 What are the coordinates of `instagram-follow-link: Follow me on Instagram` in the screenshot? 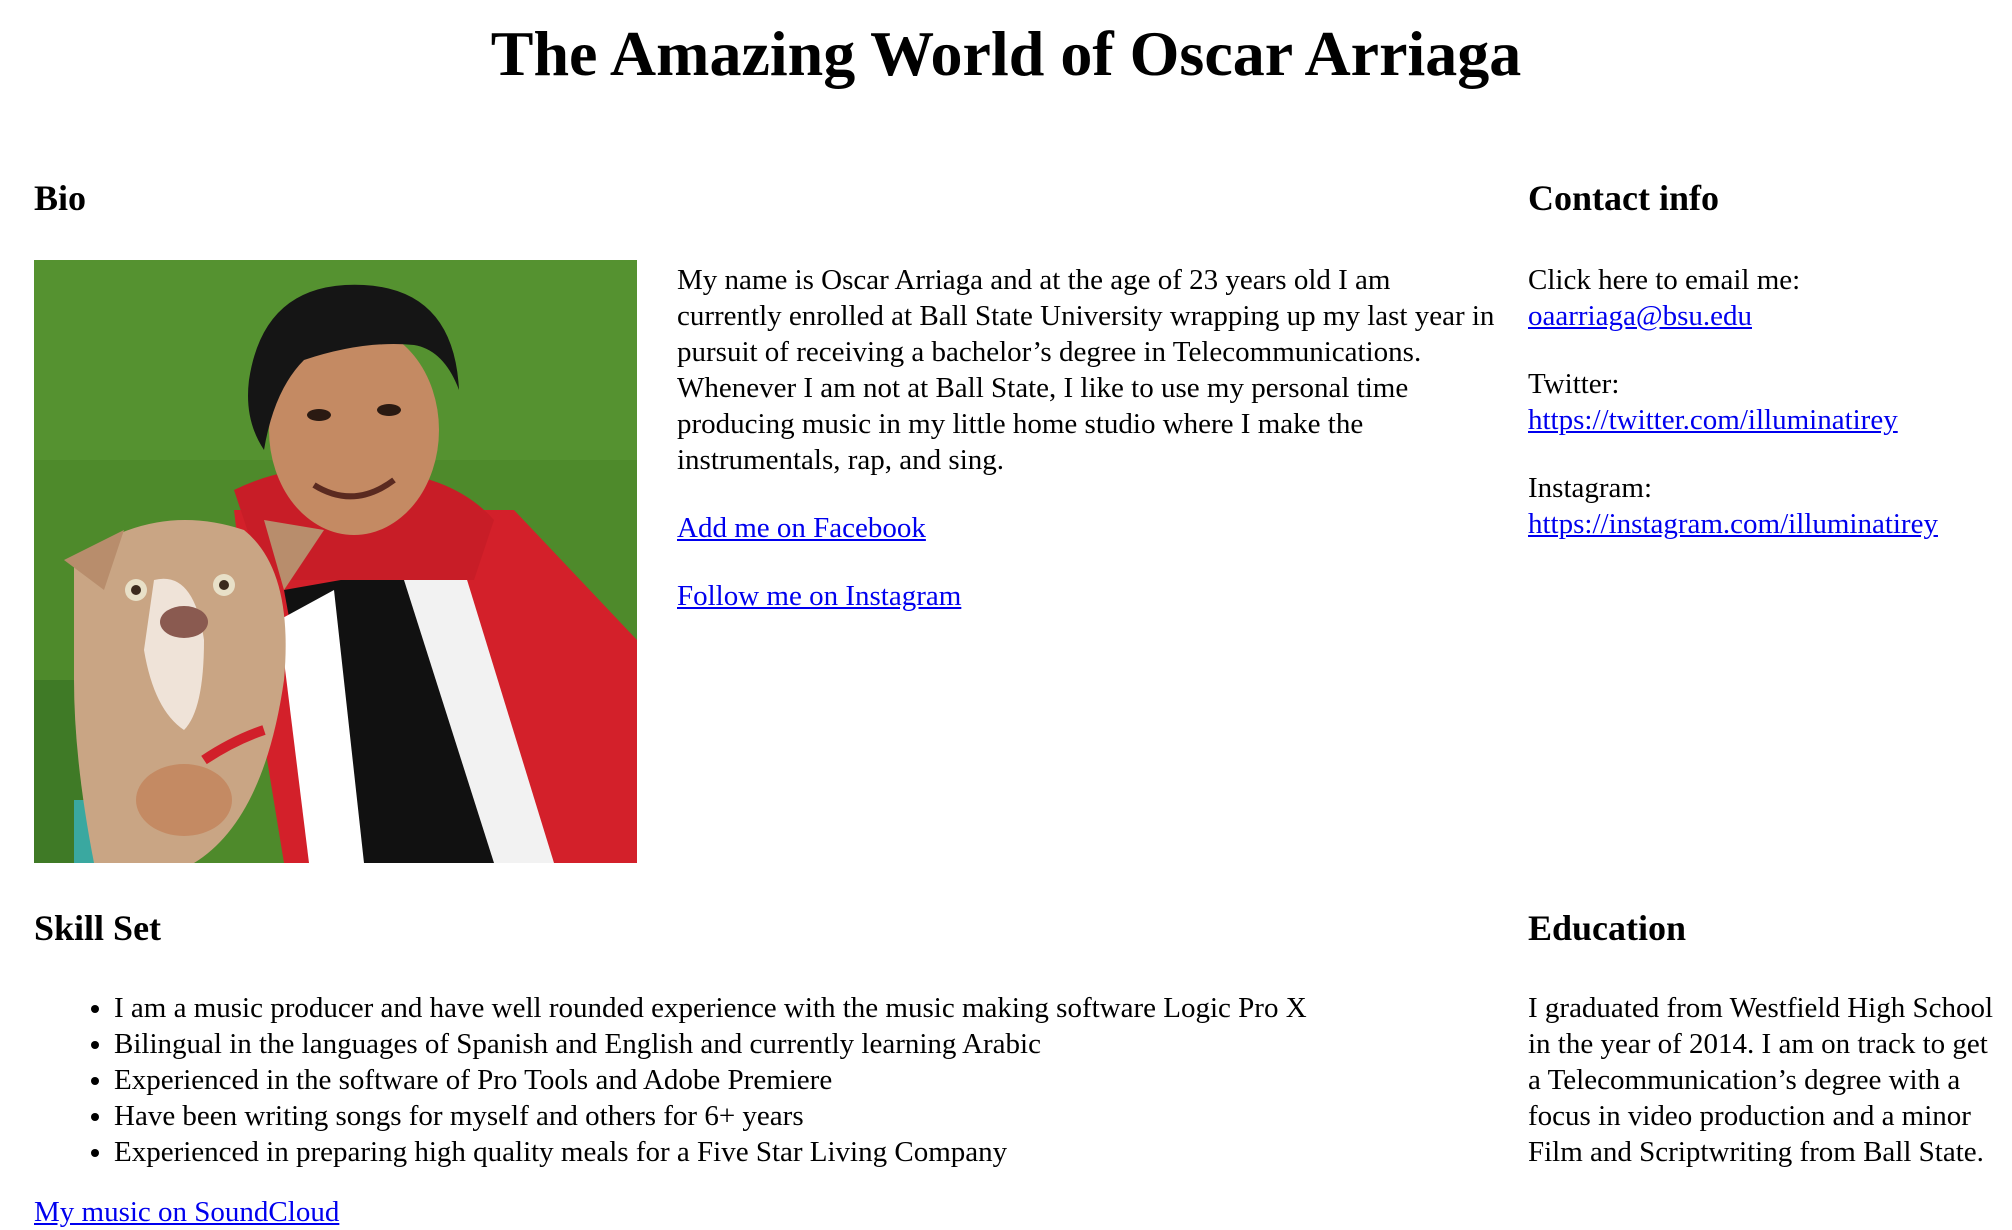 It's located at (819, 596).